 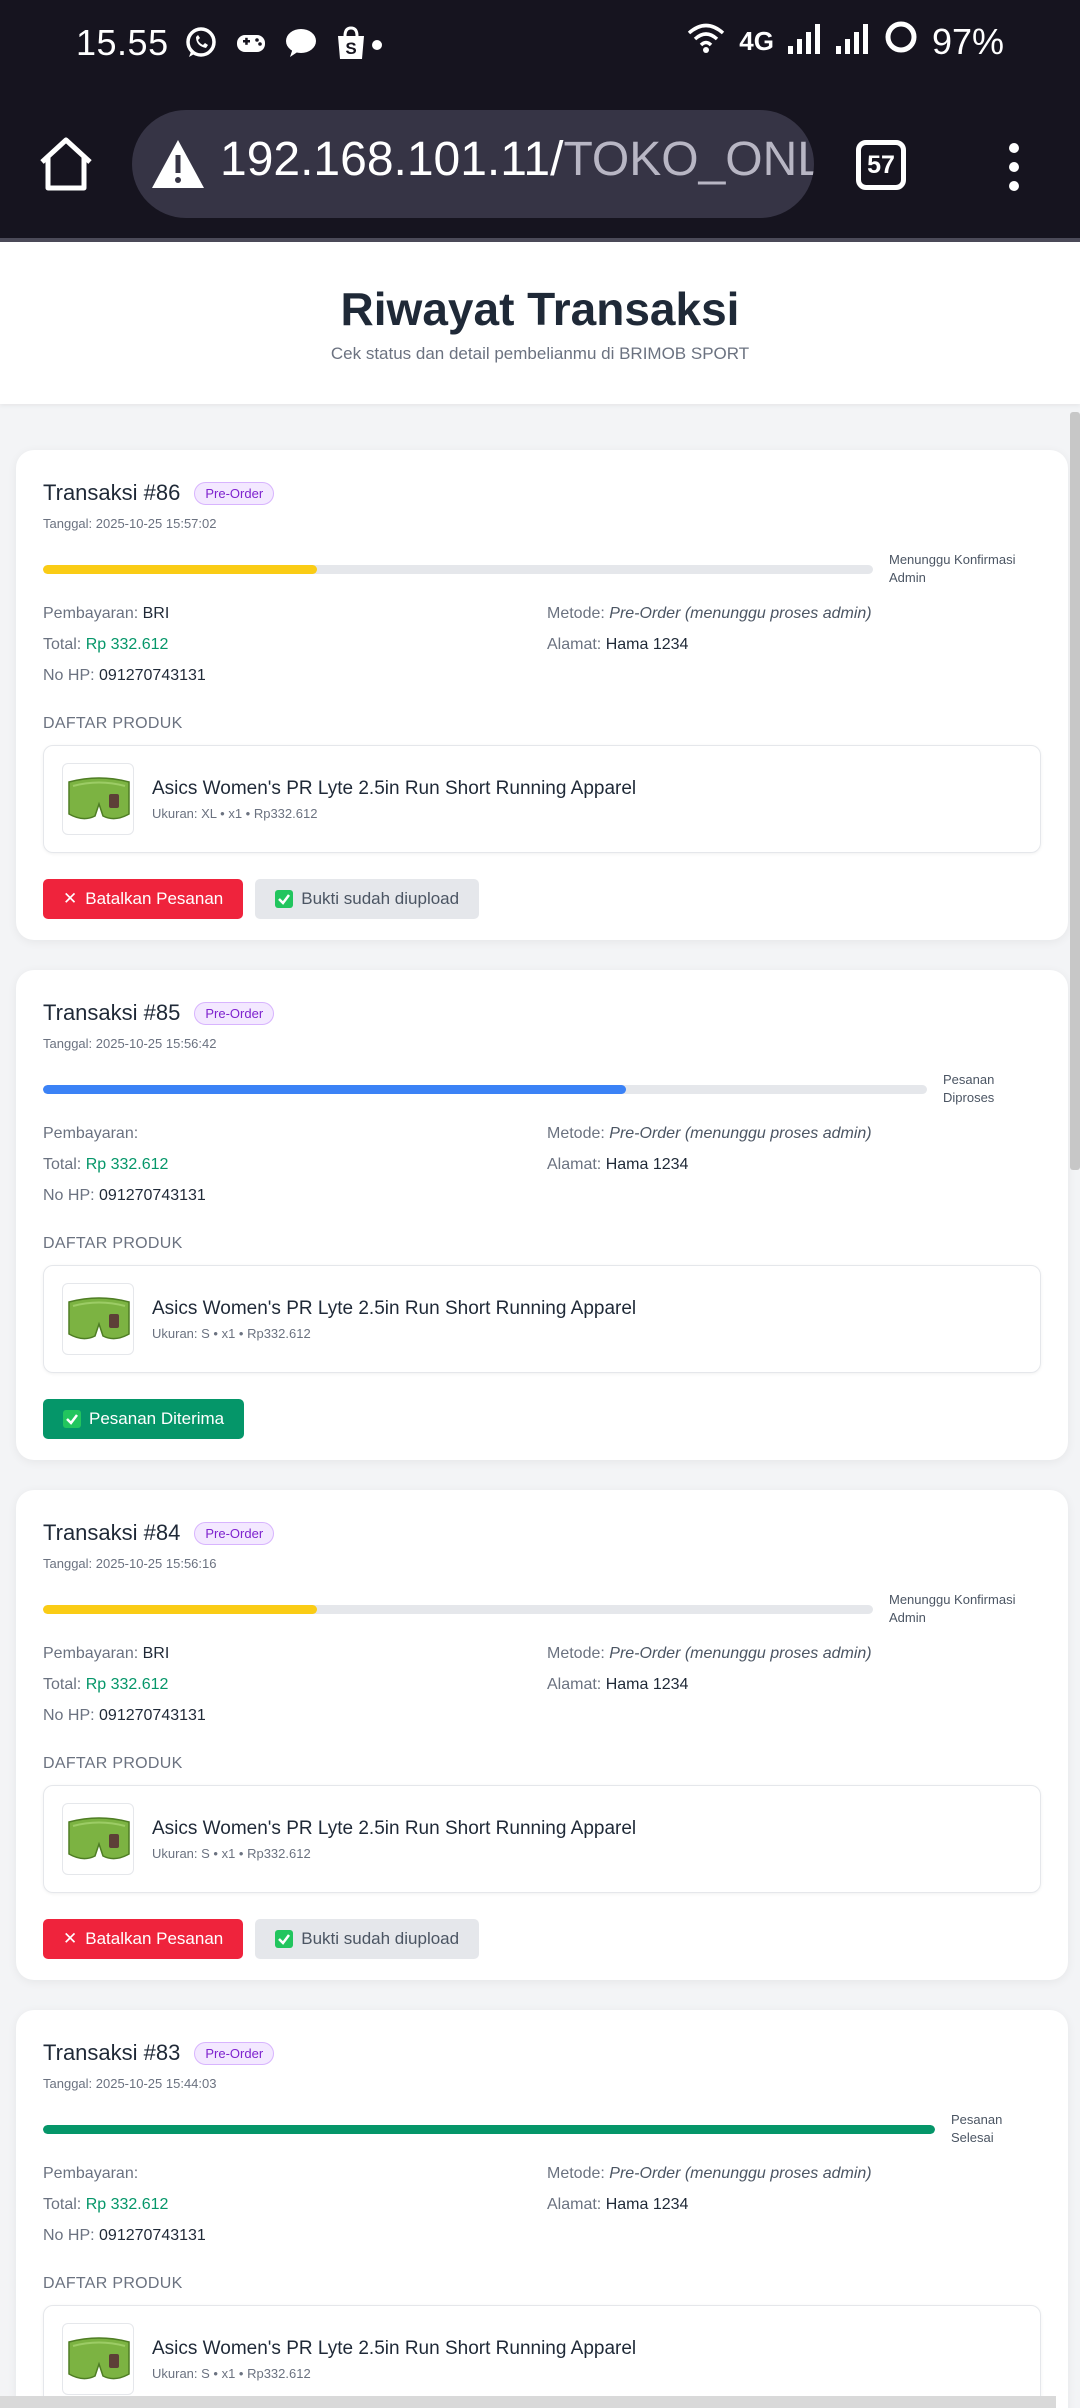 What do you see at coordinates (1075, 791) in the screenshot?
I see `vertical-scrollbar` at bounding box center [1075, 791].